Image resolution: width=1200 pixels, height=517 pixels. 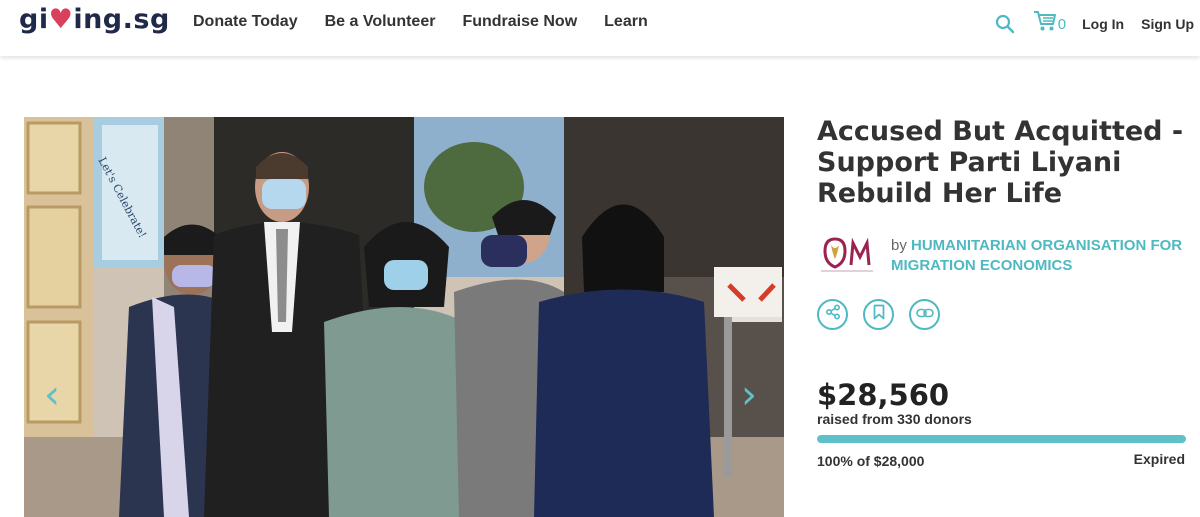 What do you see at coordinates (34, 19) in the screenshot?
I see `logo-text-start: gi` at bounding box center [34, 19].